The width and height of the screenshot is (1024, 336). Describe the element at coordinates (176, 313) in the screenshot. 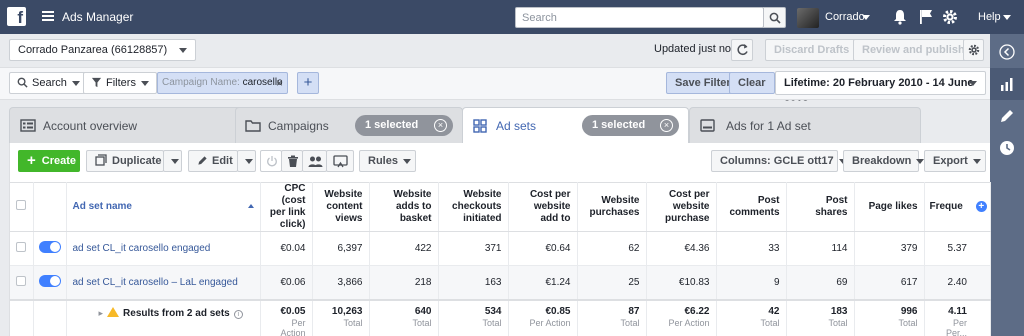

I see `summary-label: Results from 2 ad sets` at that location.